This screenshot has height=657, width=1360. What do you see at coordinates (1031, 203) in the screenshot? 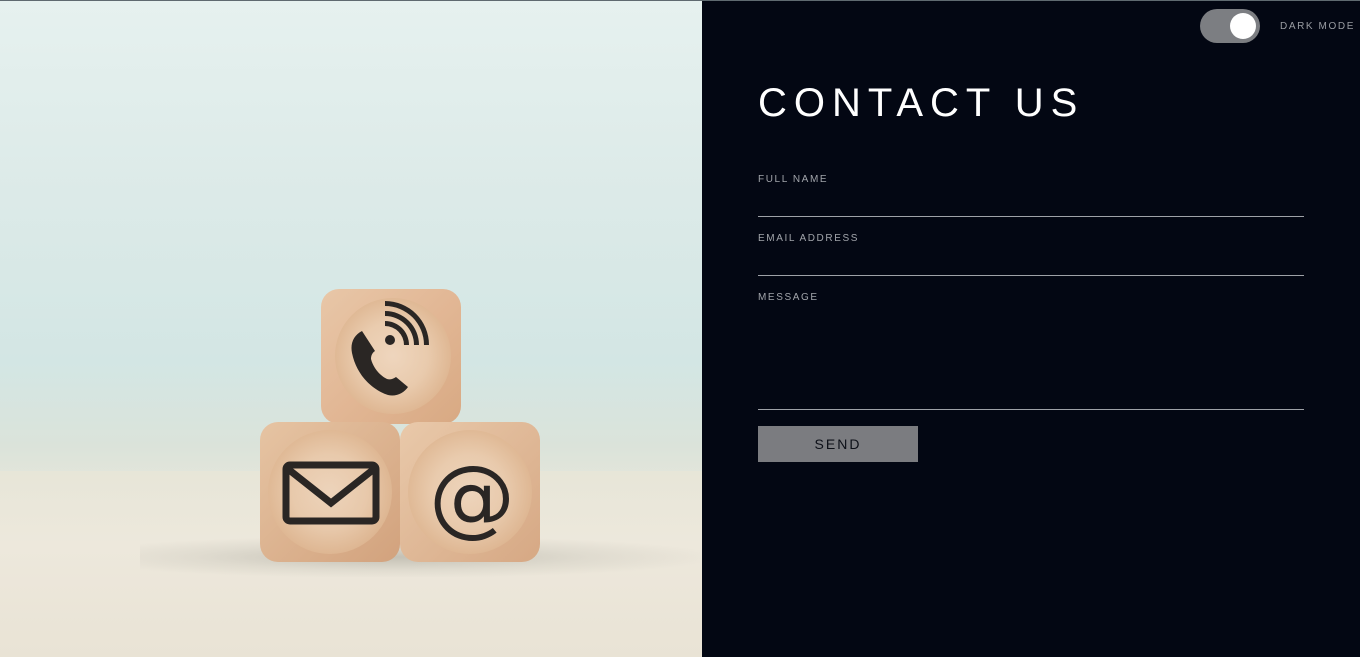
I see `full-name-input` at bounding box center [1031, 203].